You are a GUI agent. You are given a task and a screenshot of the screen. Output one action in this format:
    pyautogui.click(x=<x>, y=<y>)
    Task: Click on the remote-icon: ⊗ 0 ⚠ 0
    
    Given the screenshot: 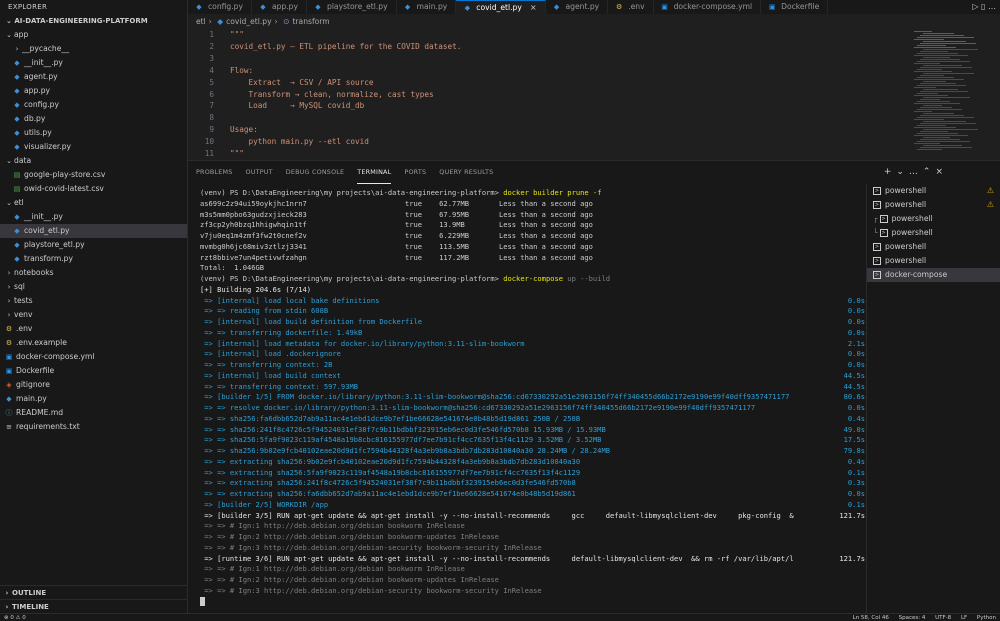 What is the action you would take?
    pyautogui.click(x=15, y=617)
    